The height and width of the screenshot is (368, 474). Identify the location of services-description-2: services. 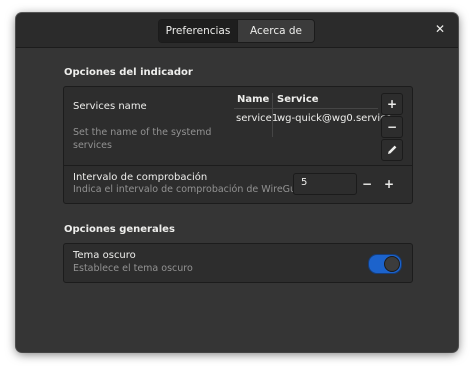
(92, 145).